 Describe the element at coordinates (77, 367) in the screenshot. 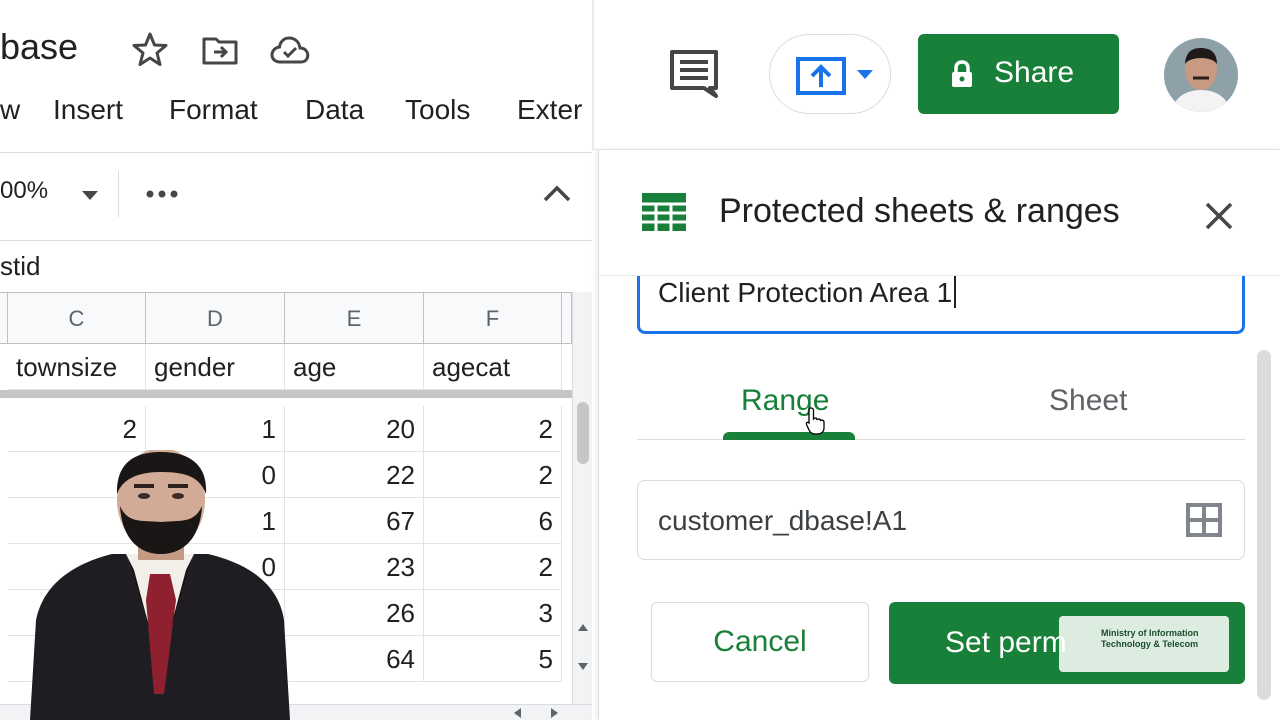

I see `table-cell: townsize` at that location.